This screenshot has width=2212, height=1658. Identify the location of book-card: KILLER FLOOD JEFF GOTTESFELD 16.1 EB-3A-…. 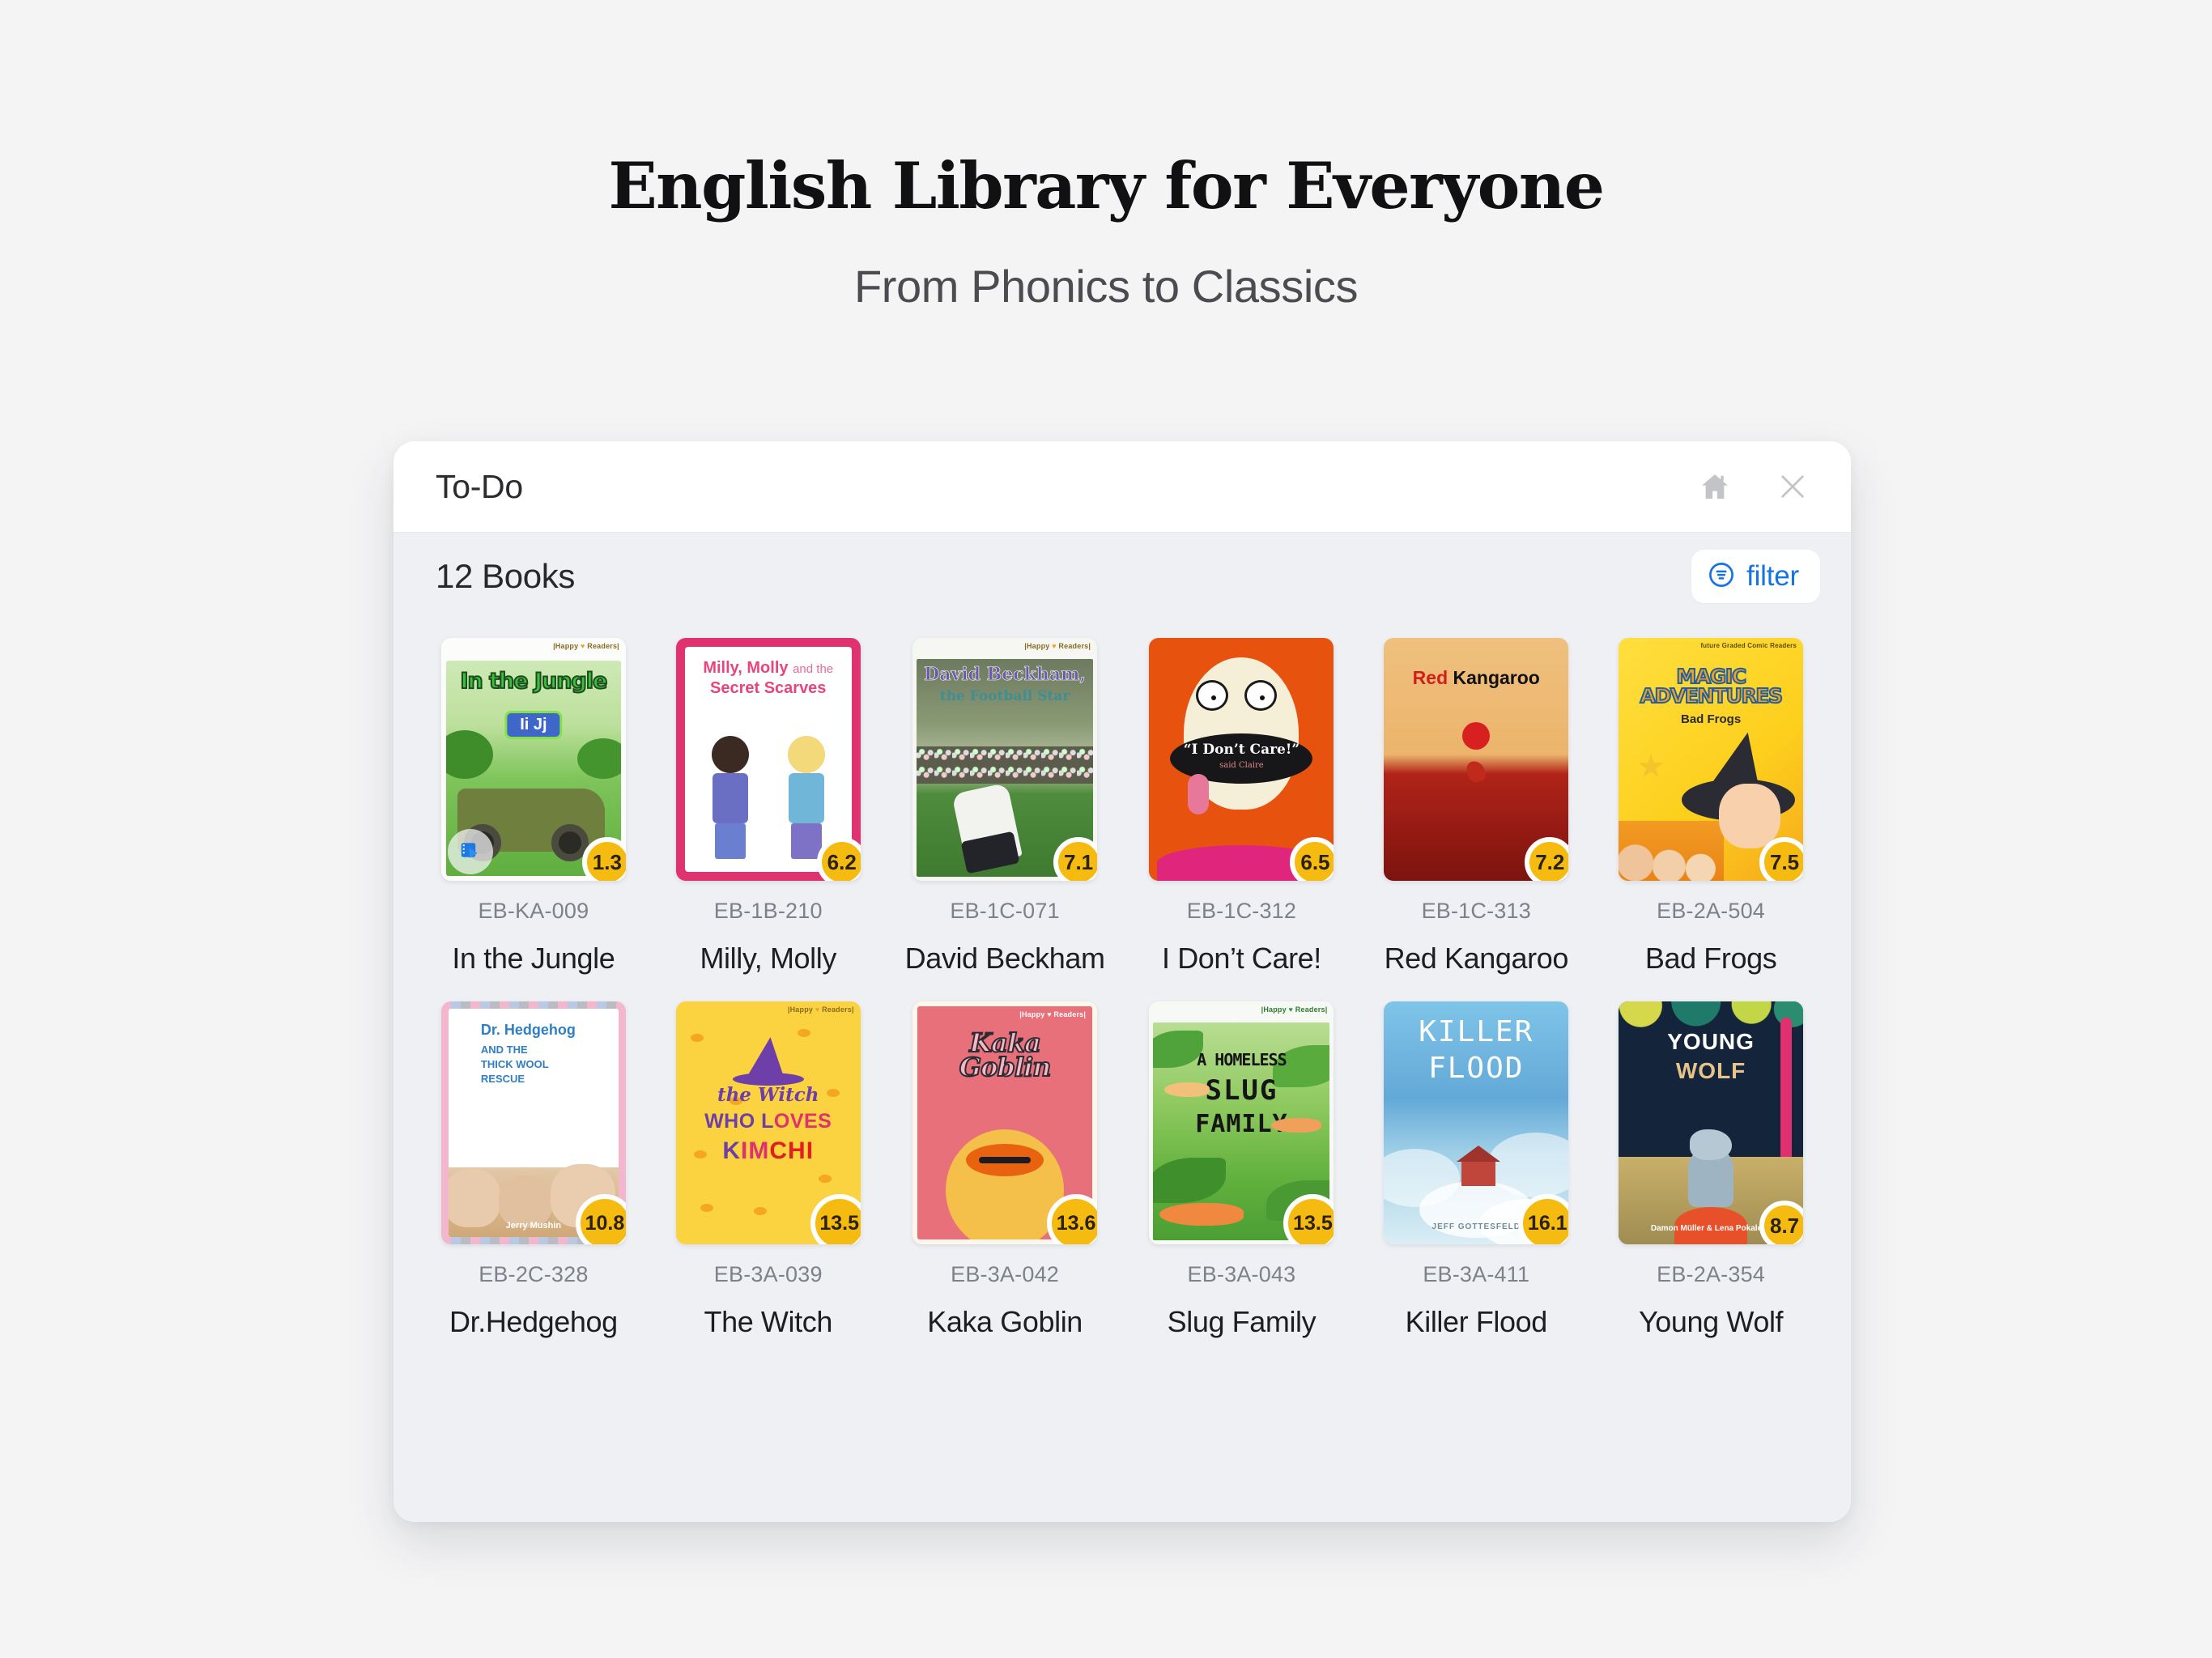
(1476, 1166).